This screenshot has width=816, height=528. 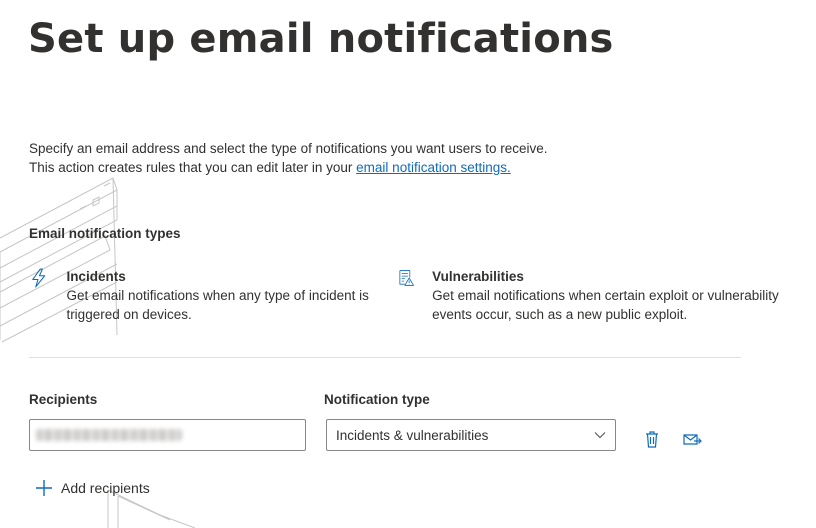 What do you see at coordinates (600, 435) in the screenshot?
I see `chevron-down-icon` at bounding box center [600, 435].